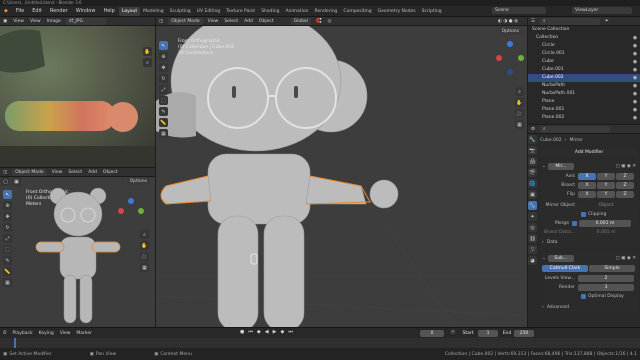 The image size is (640, 360). What do you see at coordinates (296, 11) in the screenshot?
I see `workspace-tab-animation: Animation` at bounding box center [296, 11].